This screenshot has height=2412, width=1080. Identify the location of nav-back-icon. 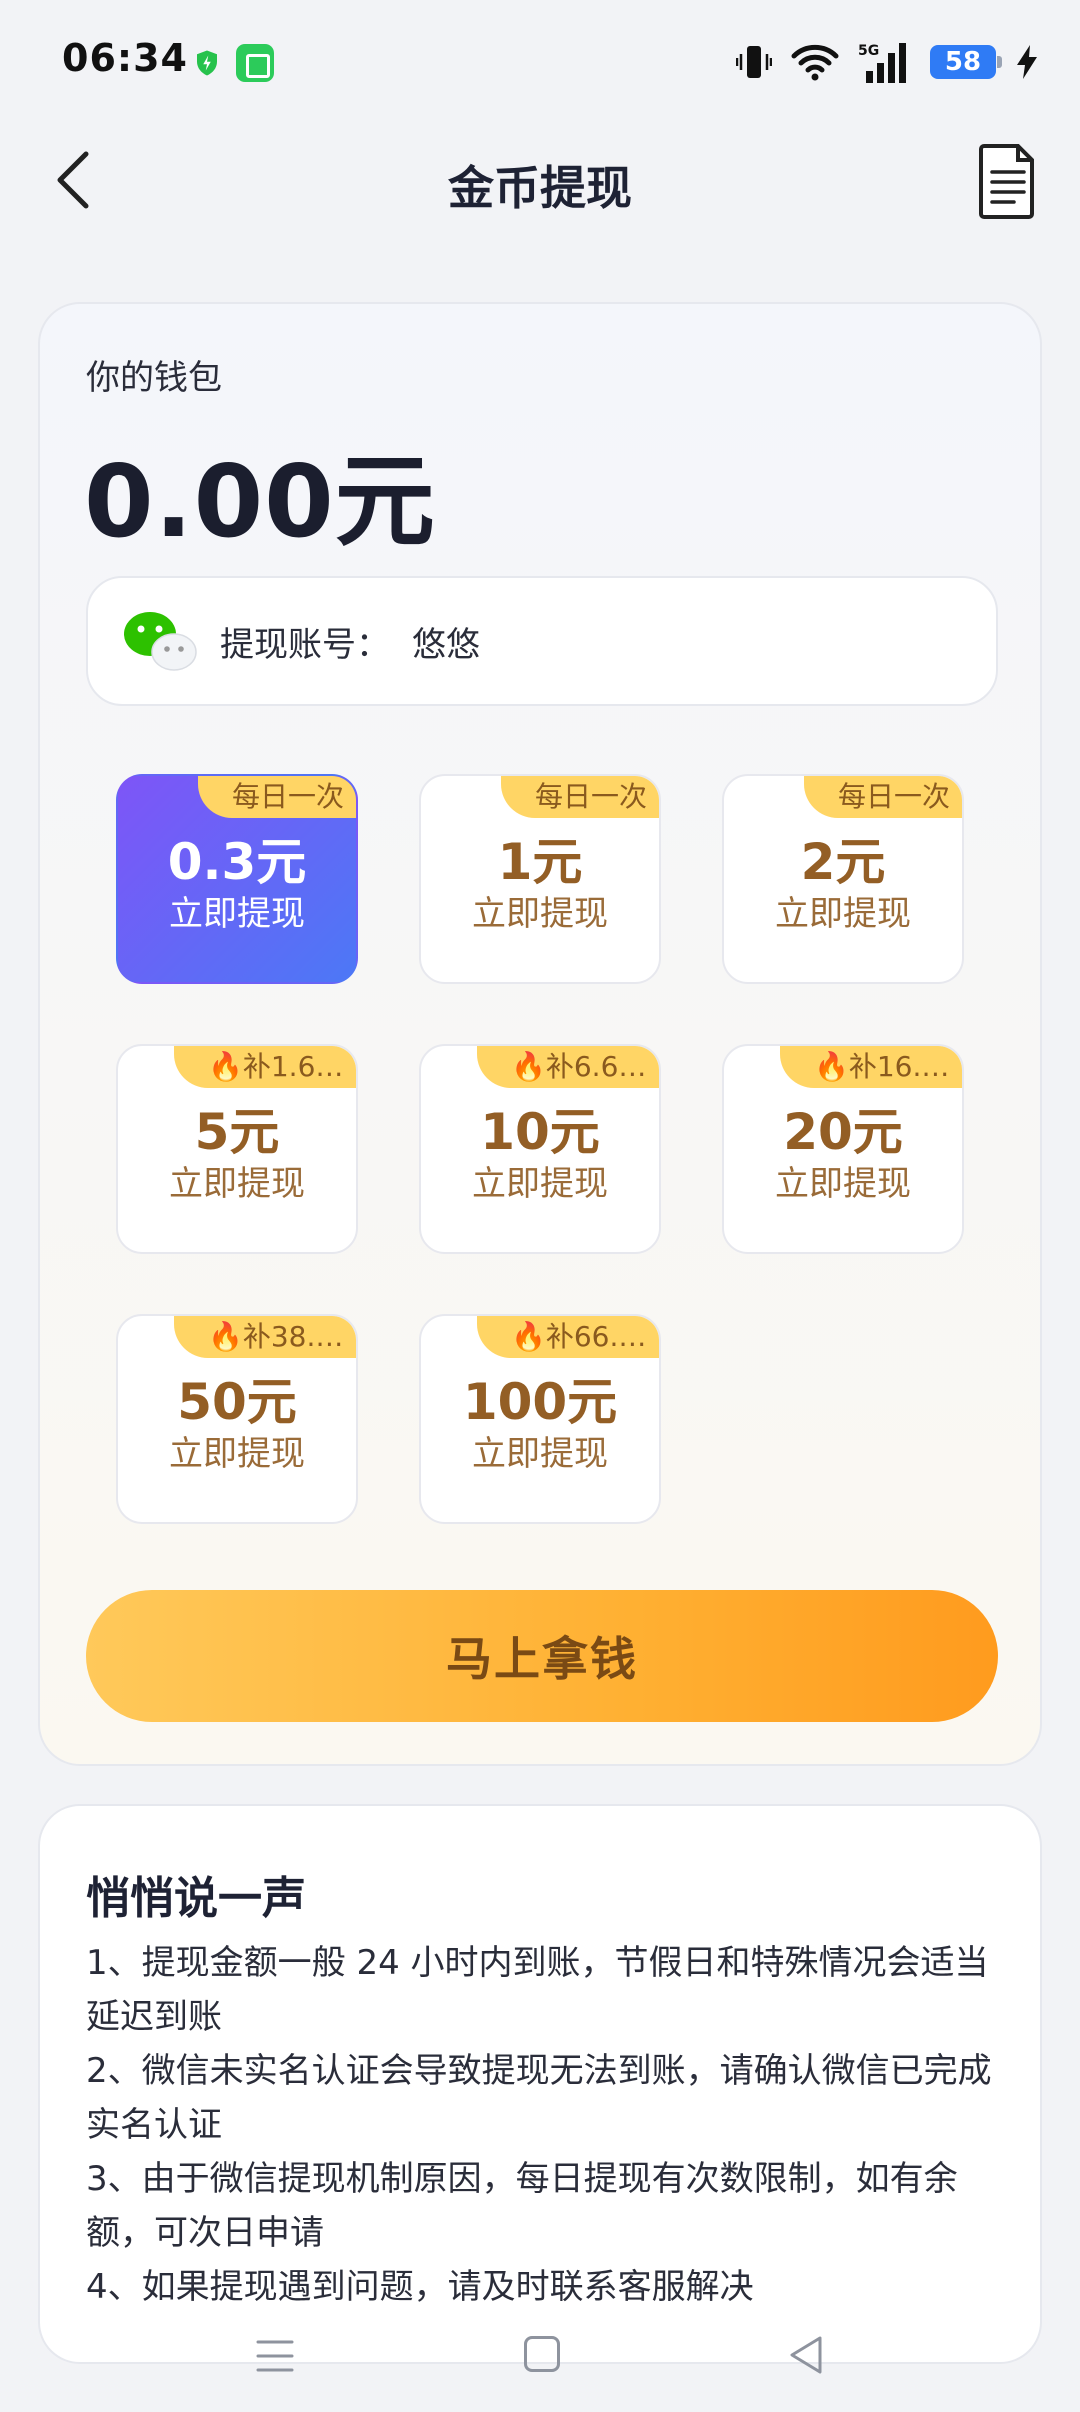
(806, 2355).